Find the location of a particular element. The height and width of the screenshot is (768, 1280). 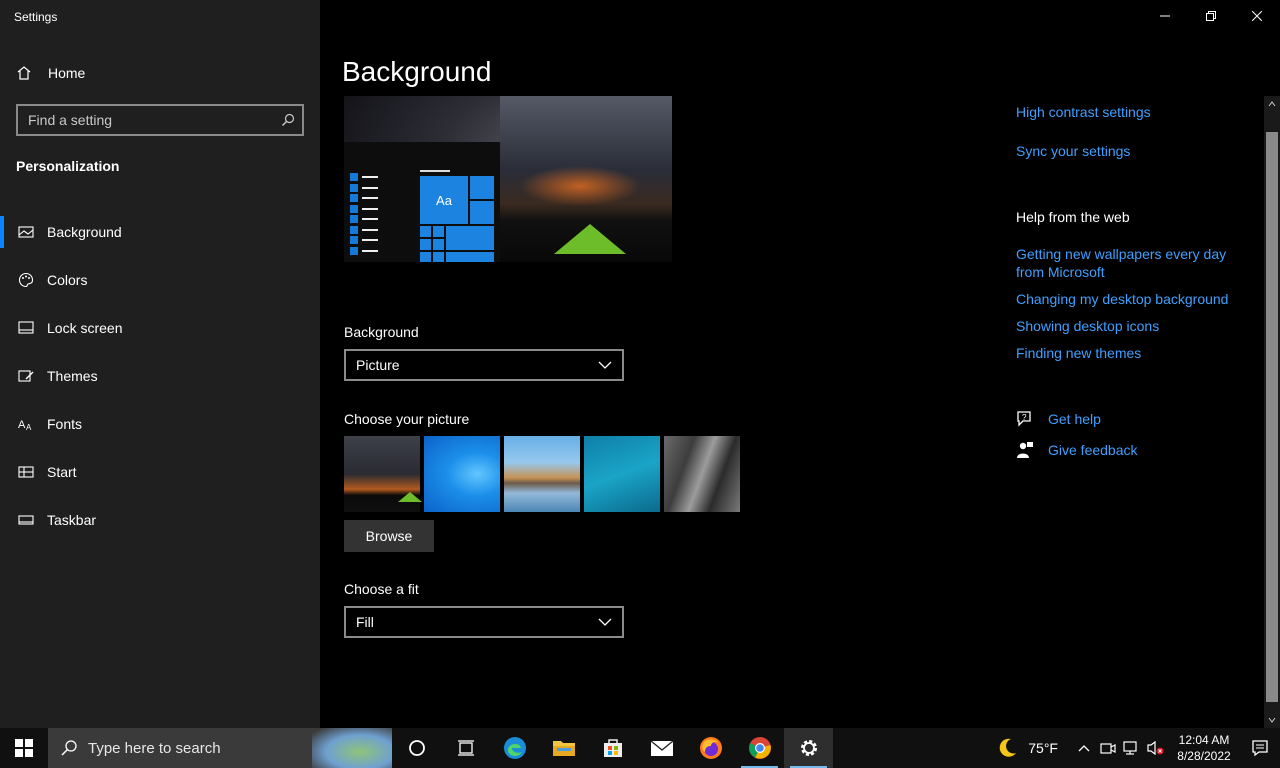

file-explorer-taskbar-button is located at coordinates (563, 748).